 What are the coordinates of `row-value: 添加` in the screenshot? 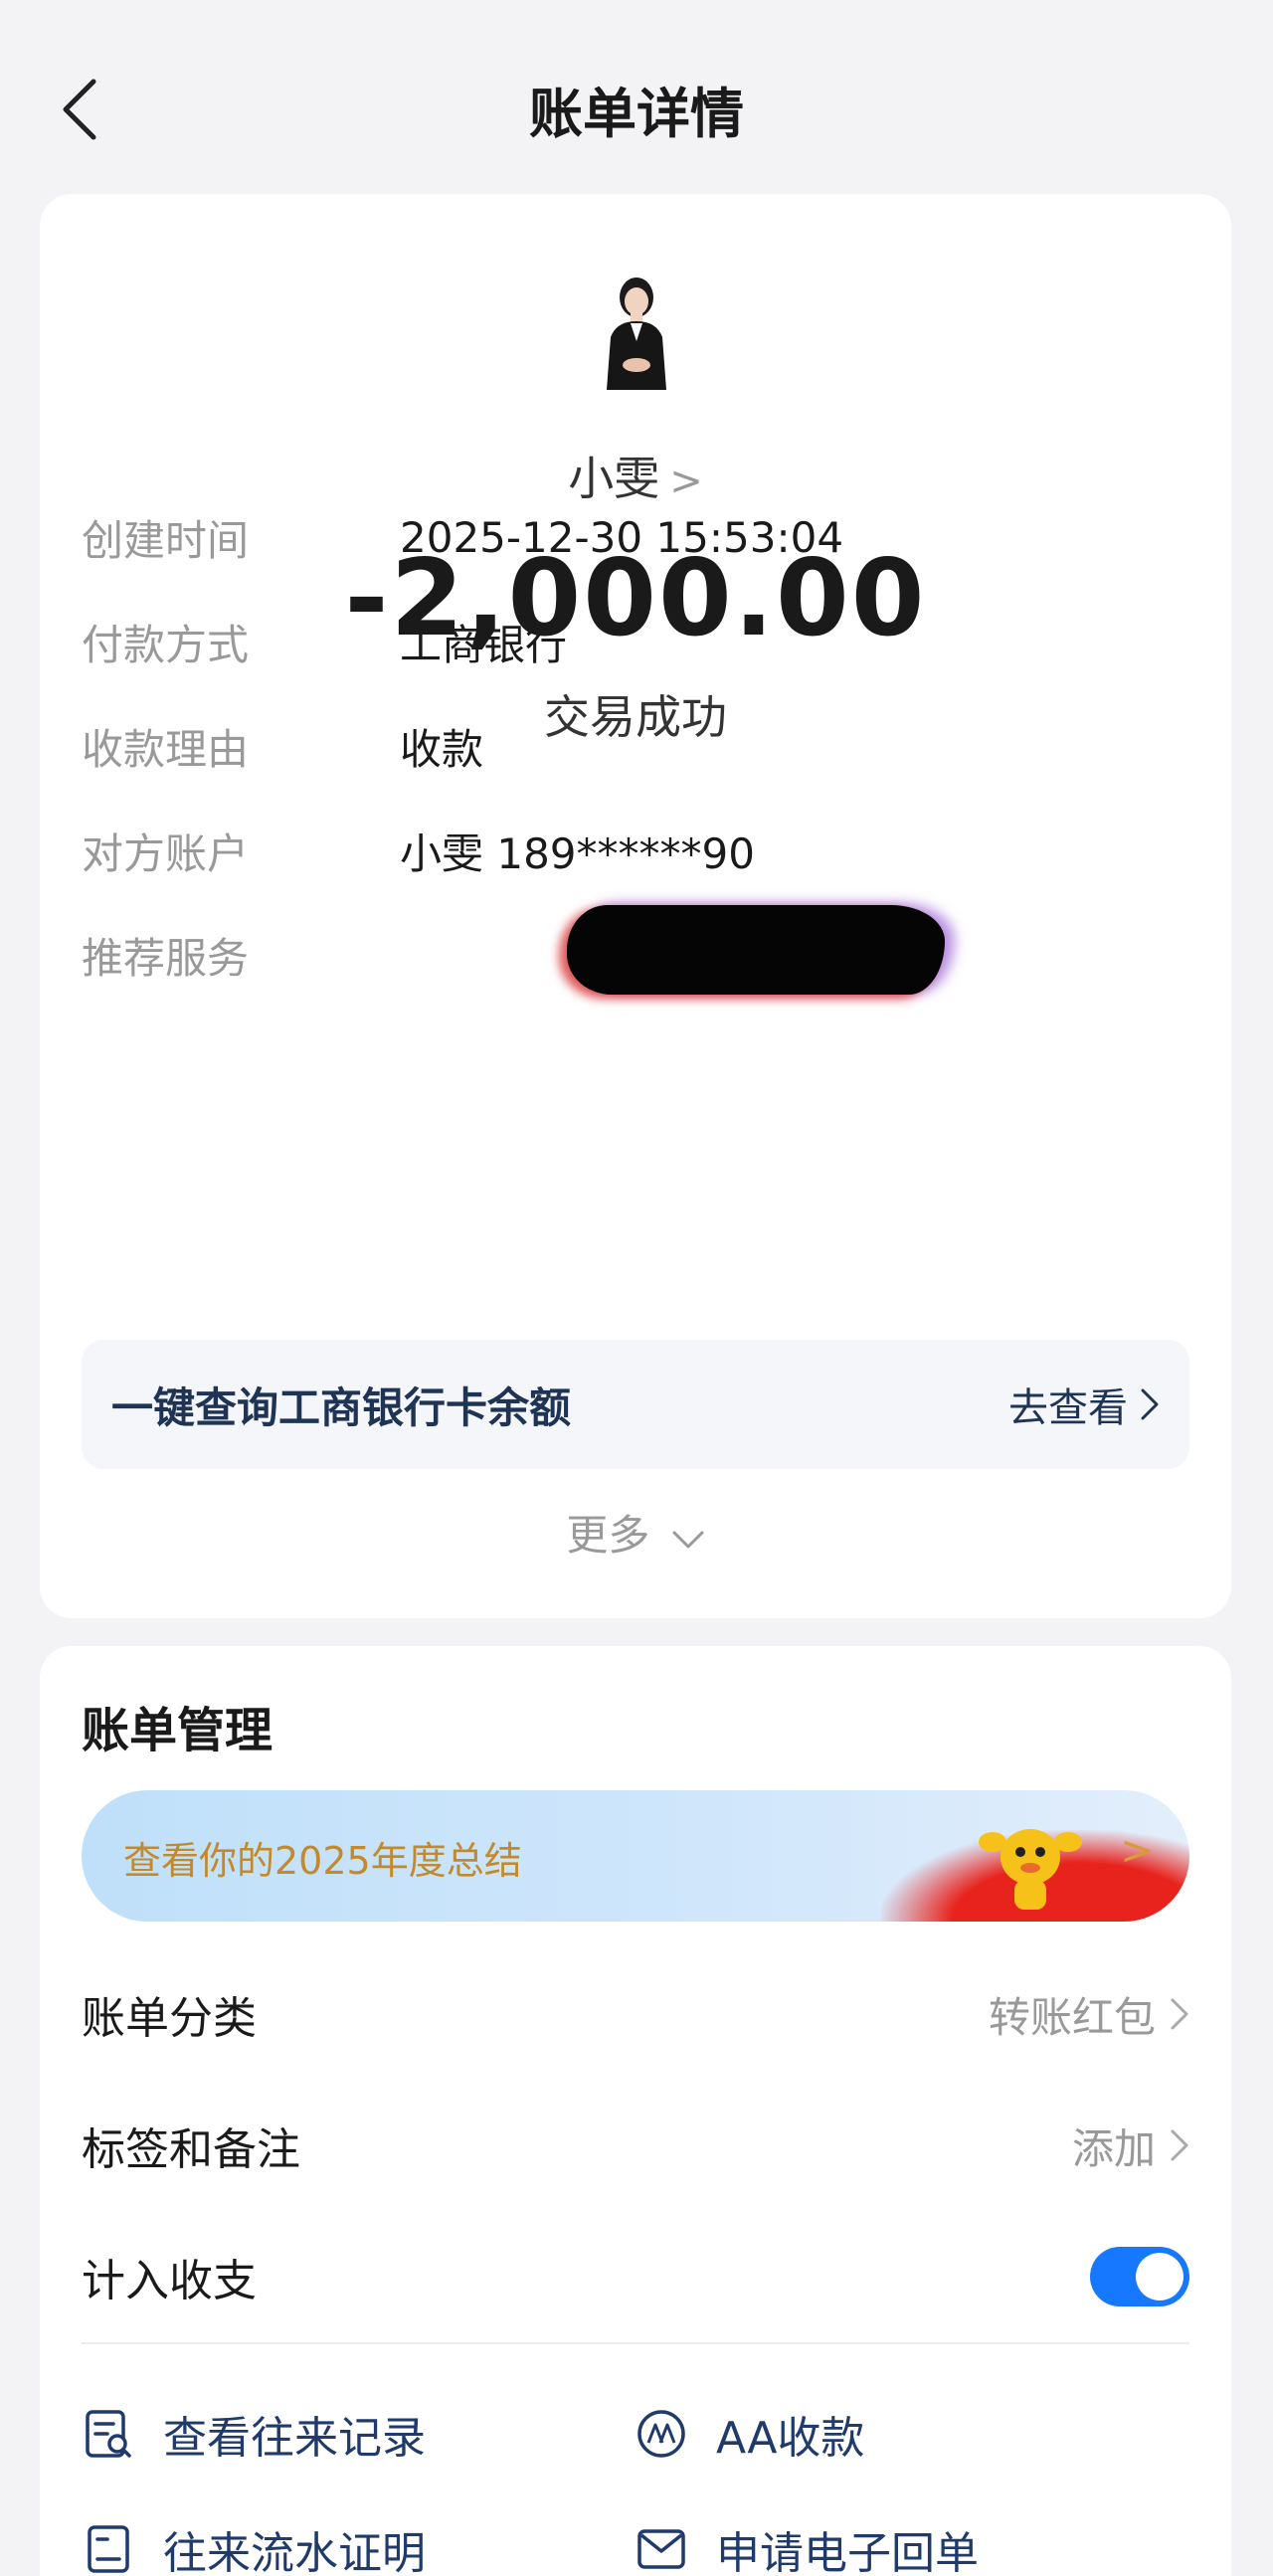 It's located at (1113, 2148).